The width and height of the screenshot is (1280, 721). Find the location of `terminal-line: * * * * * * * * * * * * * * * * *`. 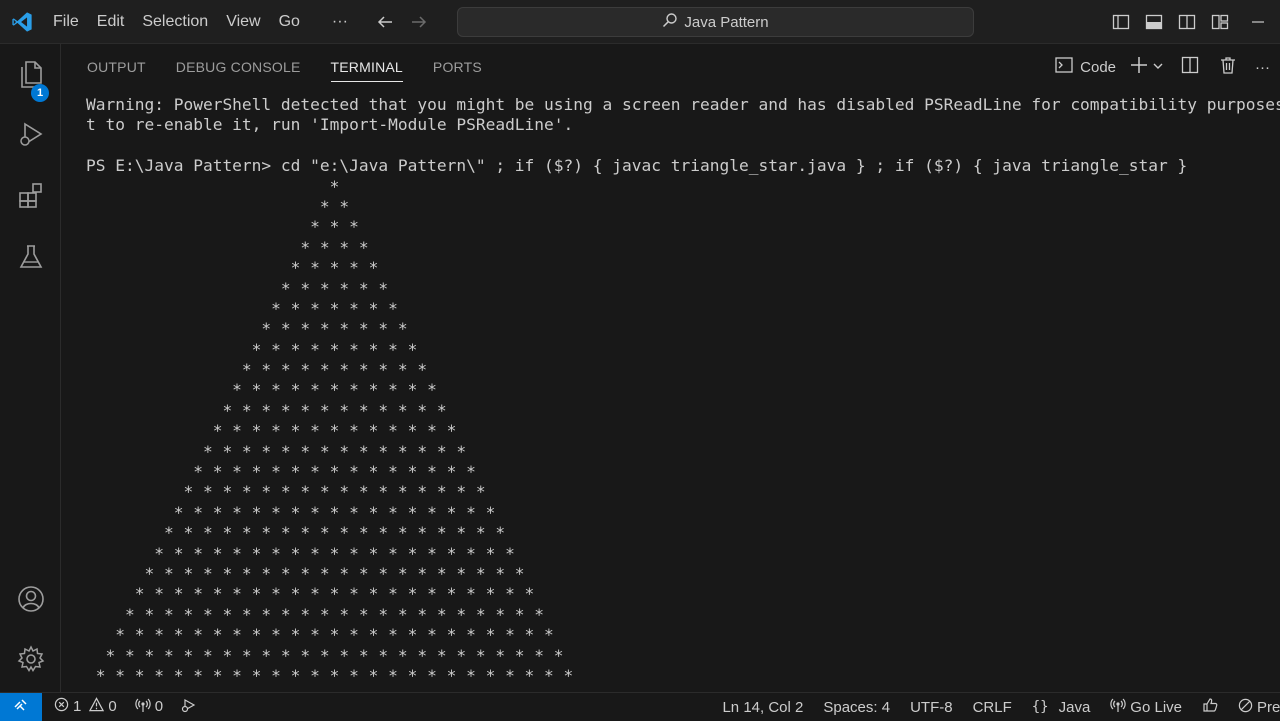

terminal-line: * * * * * * * * * * * * * * * * * is located at coordinates (291, 512).